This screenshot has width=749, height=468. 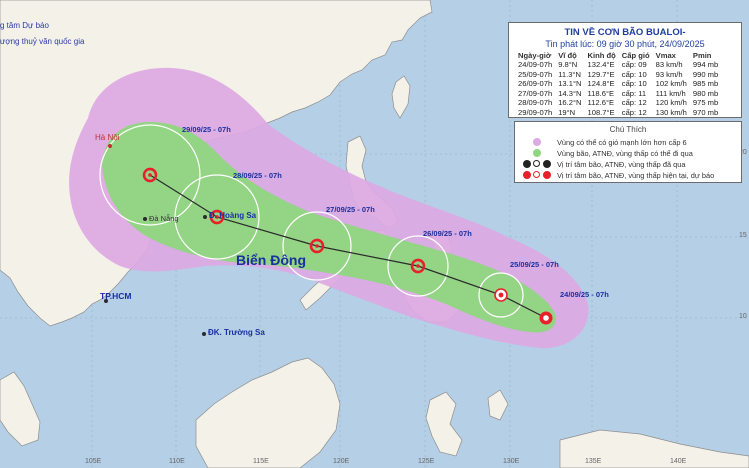 I want to click on table-cell: cấp: 11, so click(x=634, y=93).